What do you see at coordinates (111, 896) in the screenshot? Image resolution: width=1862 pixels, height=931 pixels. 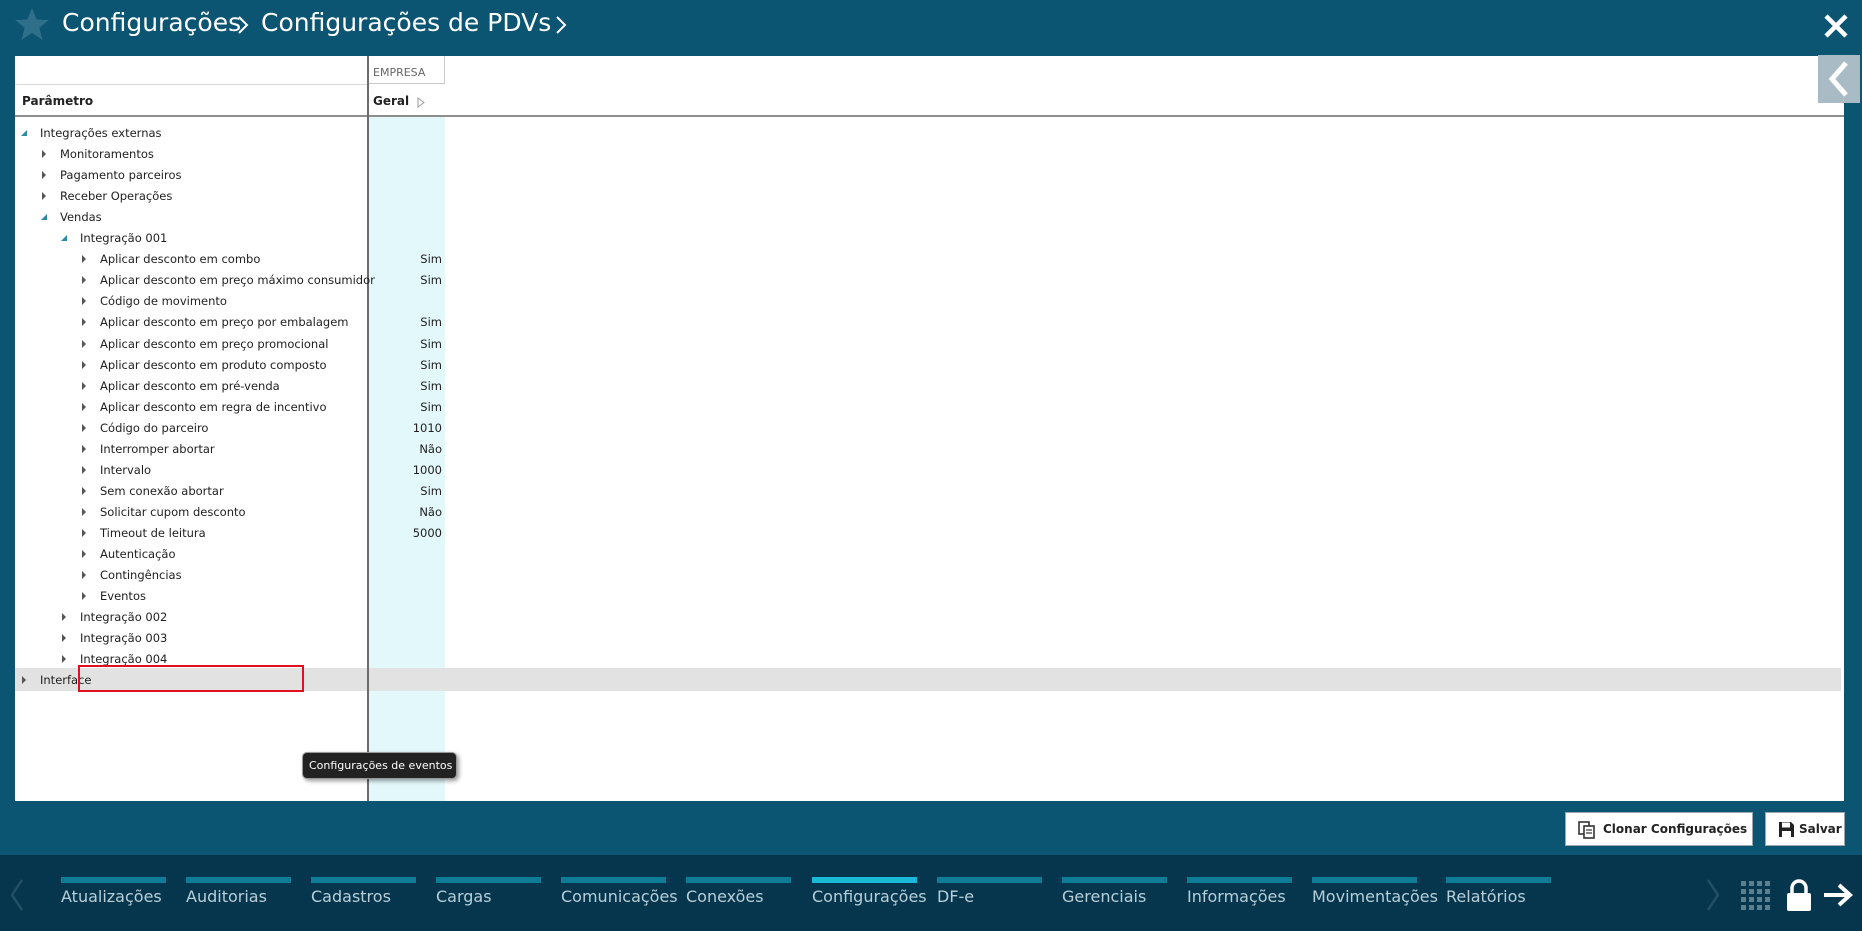 I see `nav-tab-label: Atualizações` at bounding box center [111, 896].